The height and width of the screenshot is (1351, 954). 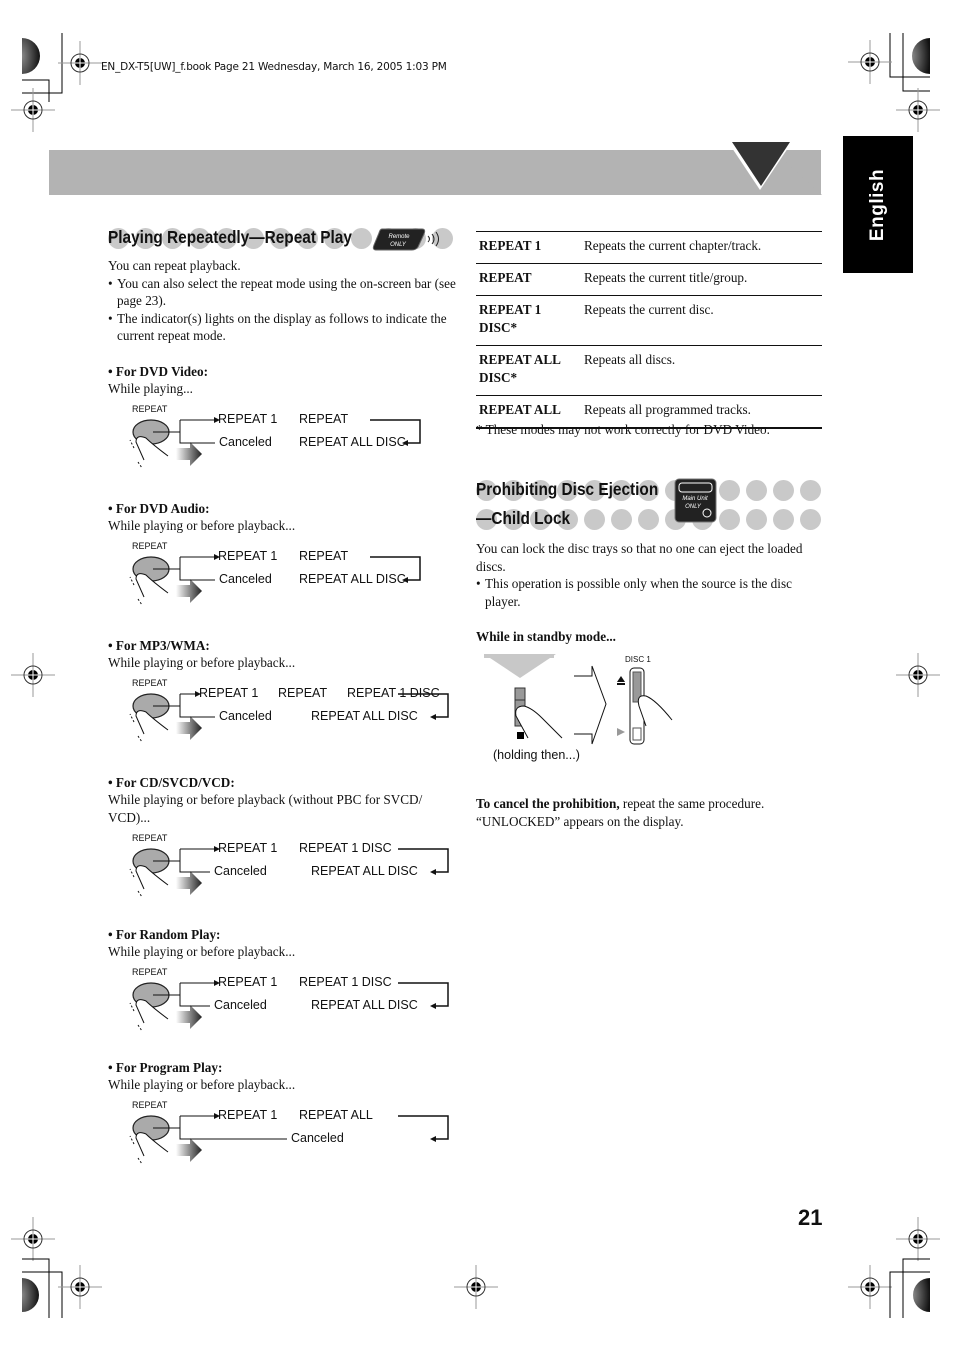 I want to click on sunburst-mark, so click(x=31, y=56).